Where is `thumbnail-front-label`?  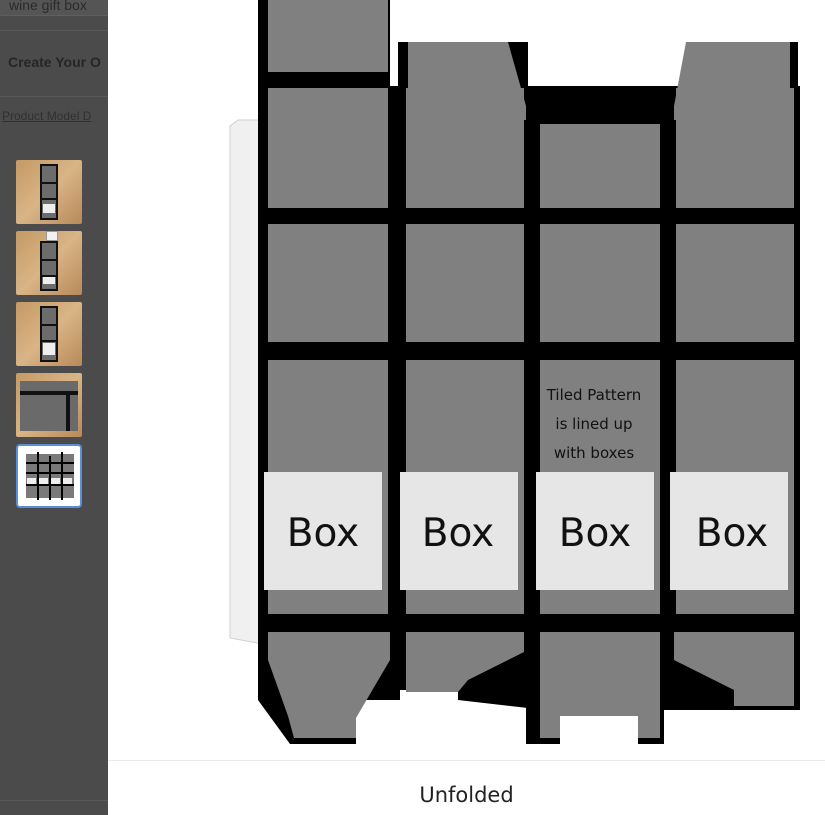 thumbnail-front-label is located at coordinates (49, 334).